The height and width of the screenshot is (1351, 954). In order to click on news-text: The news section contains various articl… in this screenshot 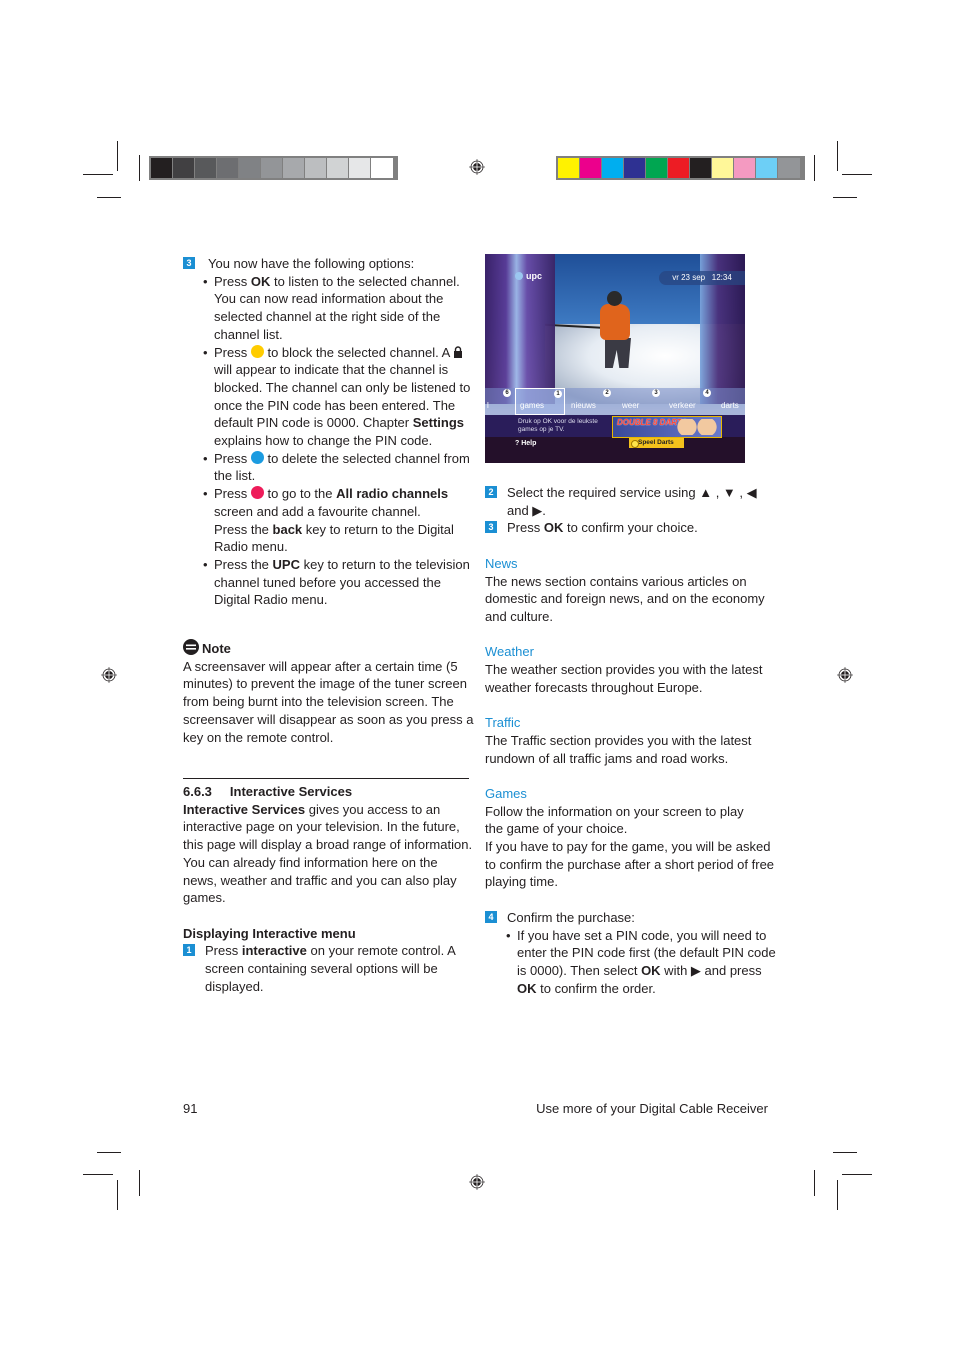, I will do `click(625, 598)`.